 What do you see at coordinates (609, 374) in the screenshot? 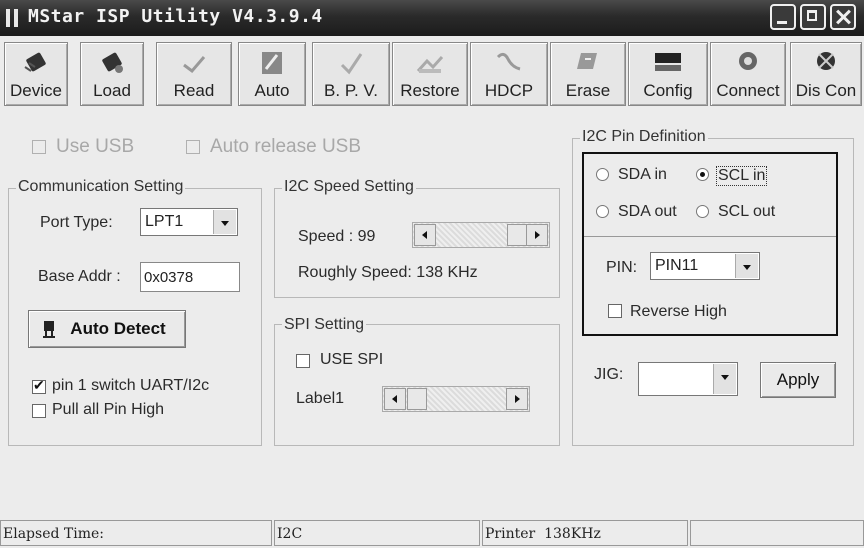
I see `jig-label: JIG:` at bounding box center [609, 374].